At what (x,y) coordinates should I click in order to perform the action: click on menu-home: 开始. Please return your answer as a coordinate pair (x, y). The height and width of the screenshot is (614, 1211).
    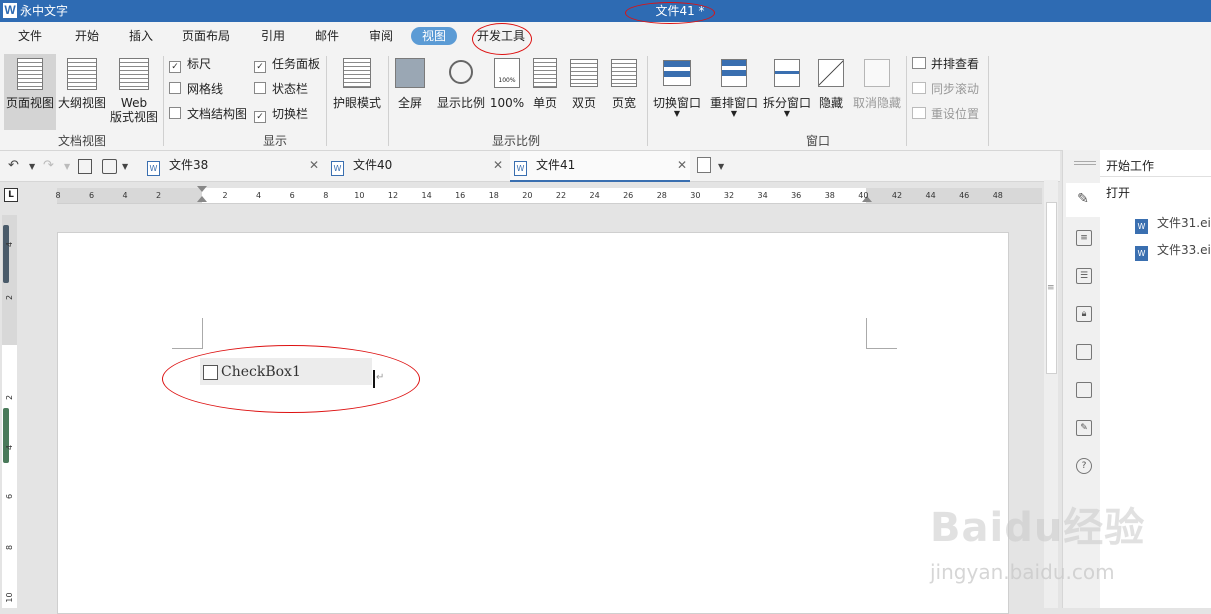
    Looking at the image, I should click on (87, 36).